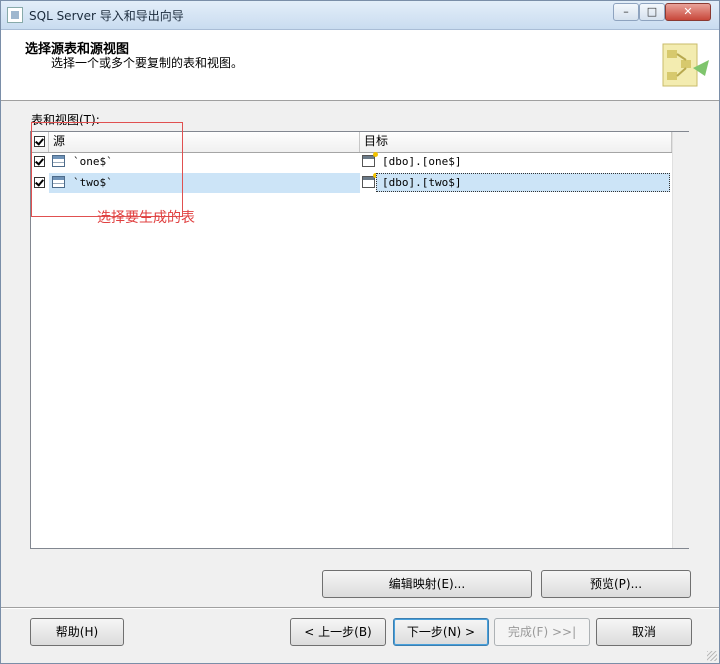 This screenshot has height=664, width=720. What do you see at coordinates (338, 632) in the screenshot?
I see `back-button: < 上一步(B)` at bounding box center [338, 632].